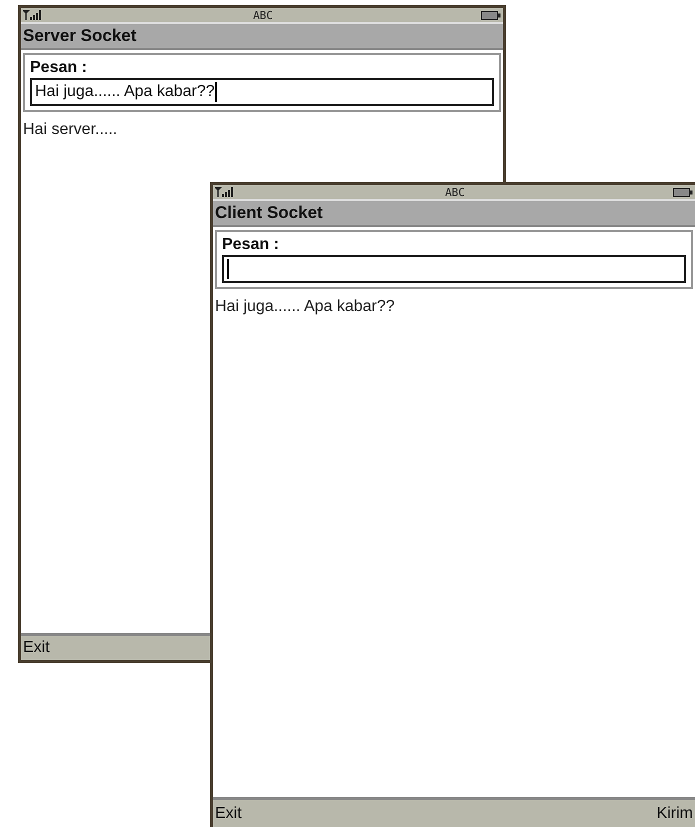  I want to click on screen-title: Client Socket, so click(454, 214).